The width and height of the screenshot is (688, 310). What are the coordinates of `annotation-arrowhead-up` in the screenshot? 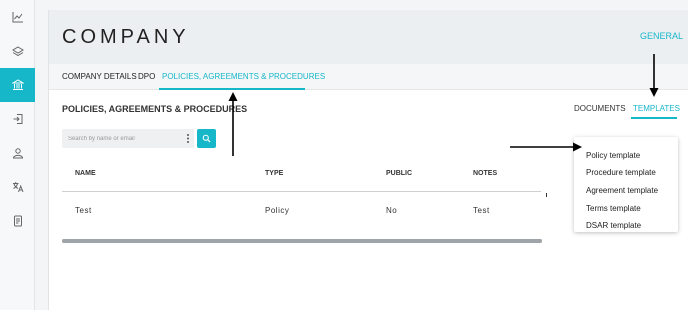 It's located at (233, 96).